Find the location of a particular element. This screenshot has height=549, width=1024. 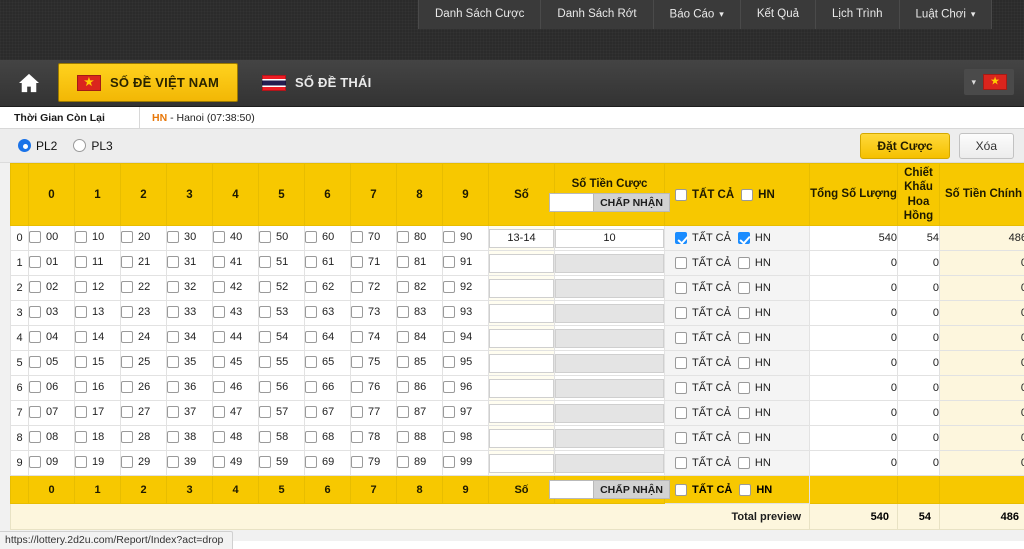

number-cell: 26 is located at coordinates (143, 388).